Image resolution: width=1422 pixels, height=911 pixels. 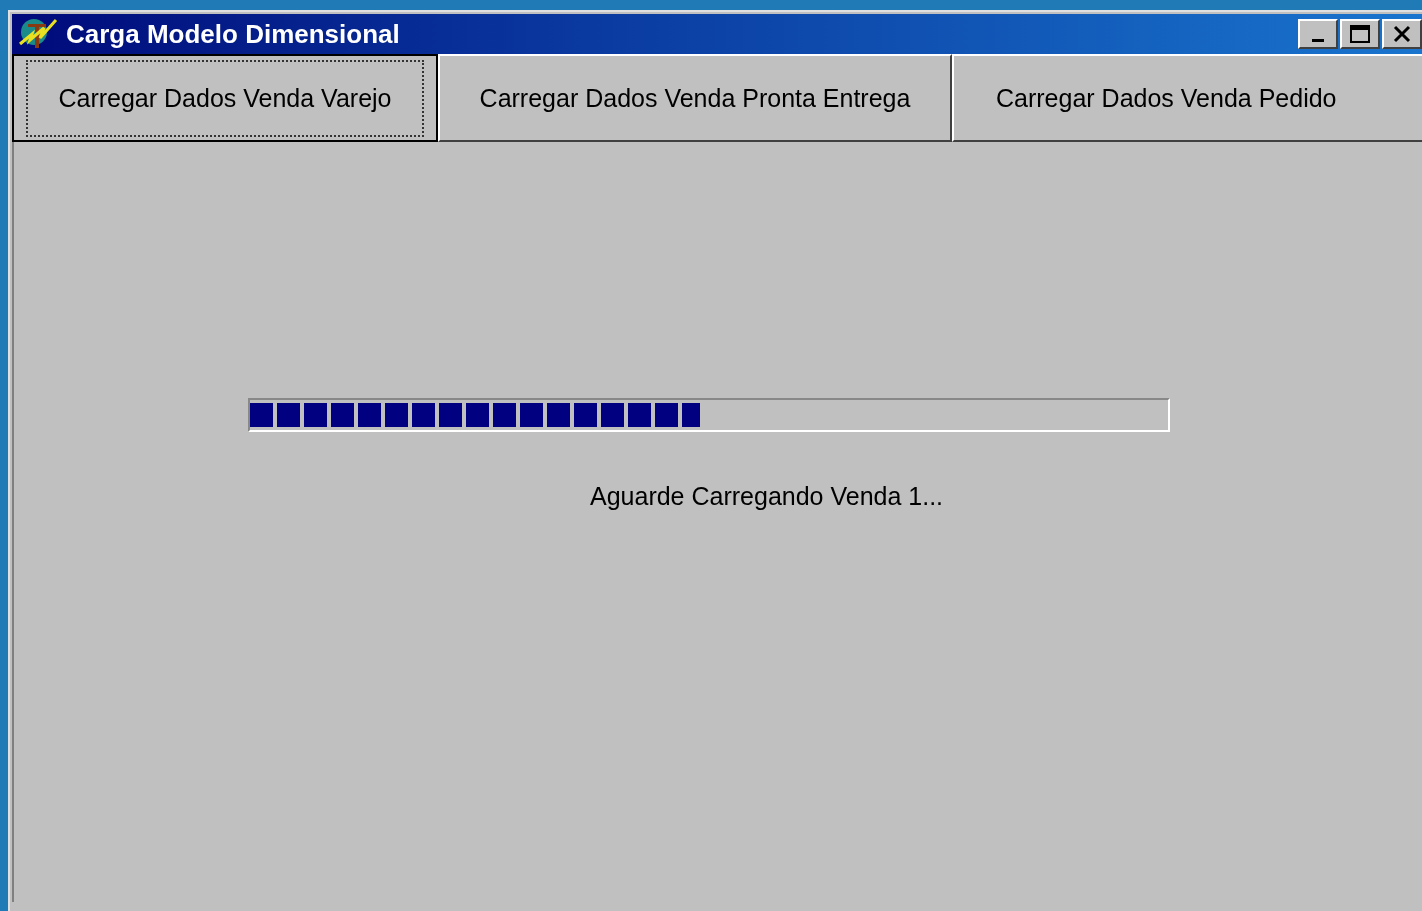 I want to click on maximize-button, so click(x=1360, y=34).